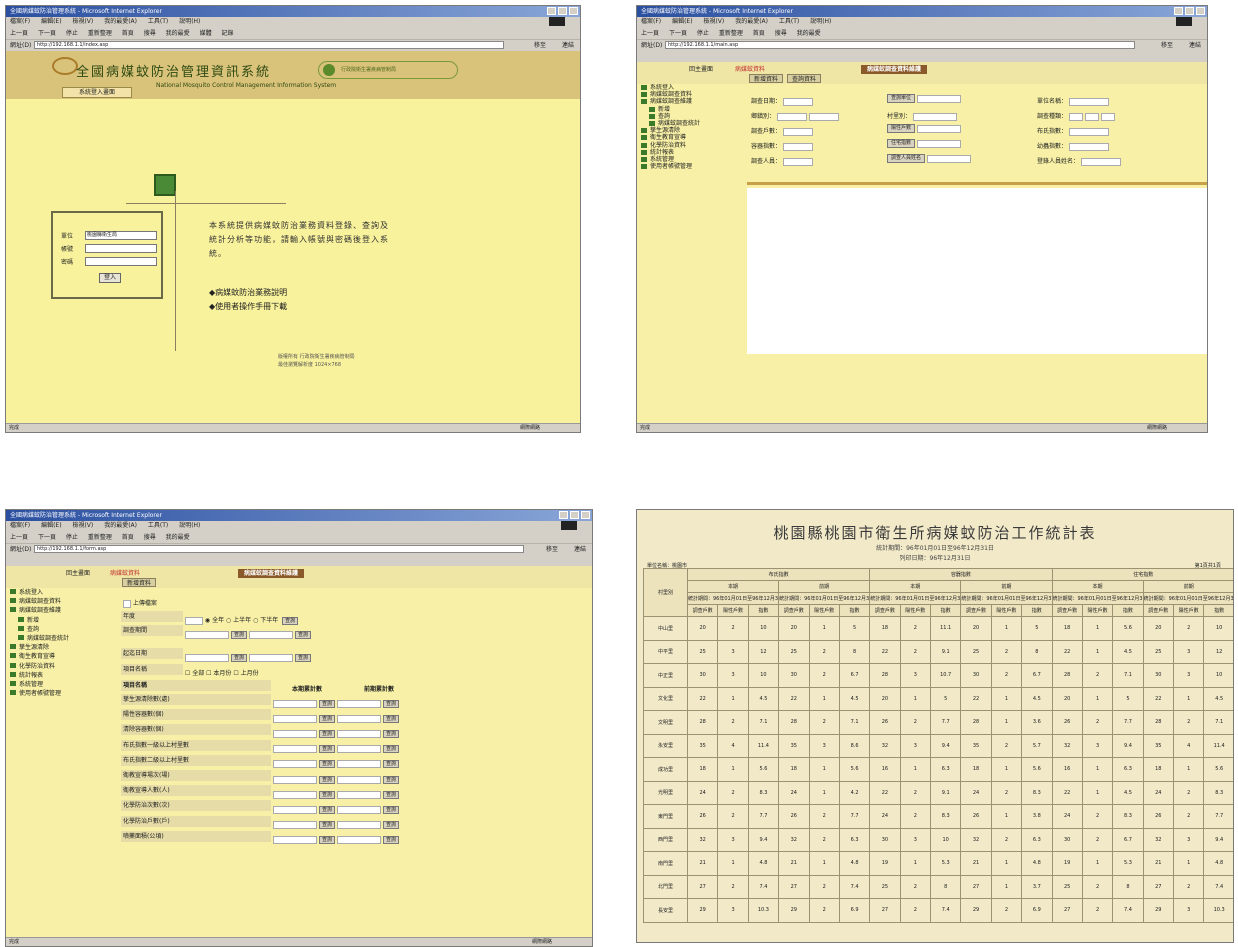 Image resolution: width=1238 pixels, height=947 pixels. Describe the element at coordinates (248, 293) in the screenshot. I see `link-business-info: ◆病媒蚊防治業務說明` at that location.